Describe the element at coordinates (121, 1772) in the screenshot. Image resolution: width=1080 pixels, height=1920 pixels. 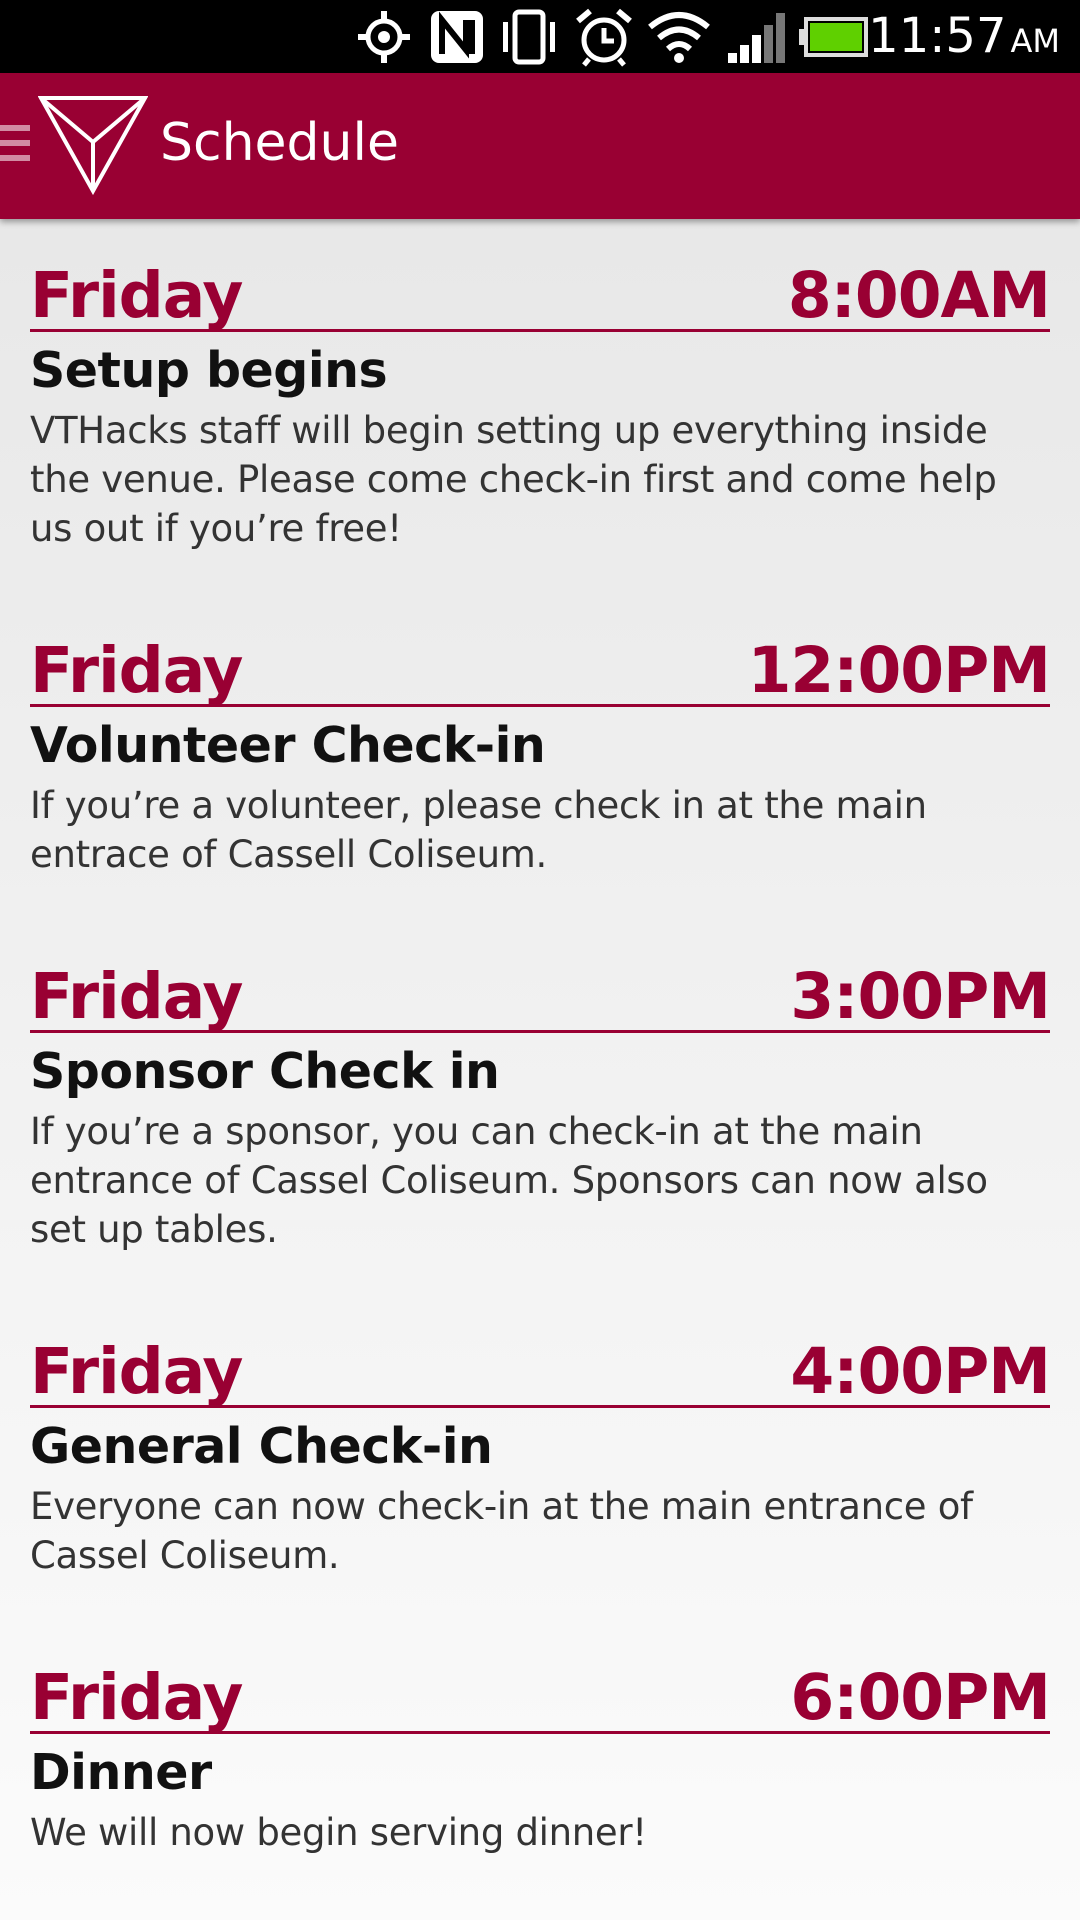
I see `event-title: Dinner` at that location.